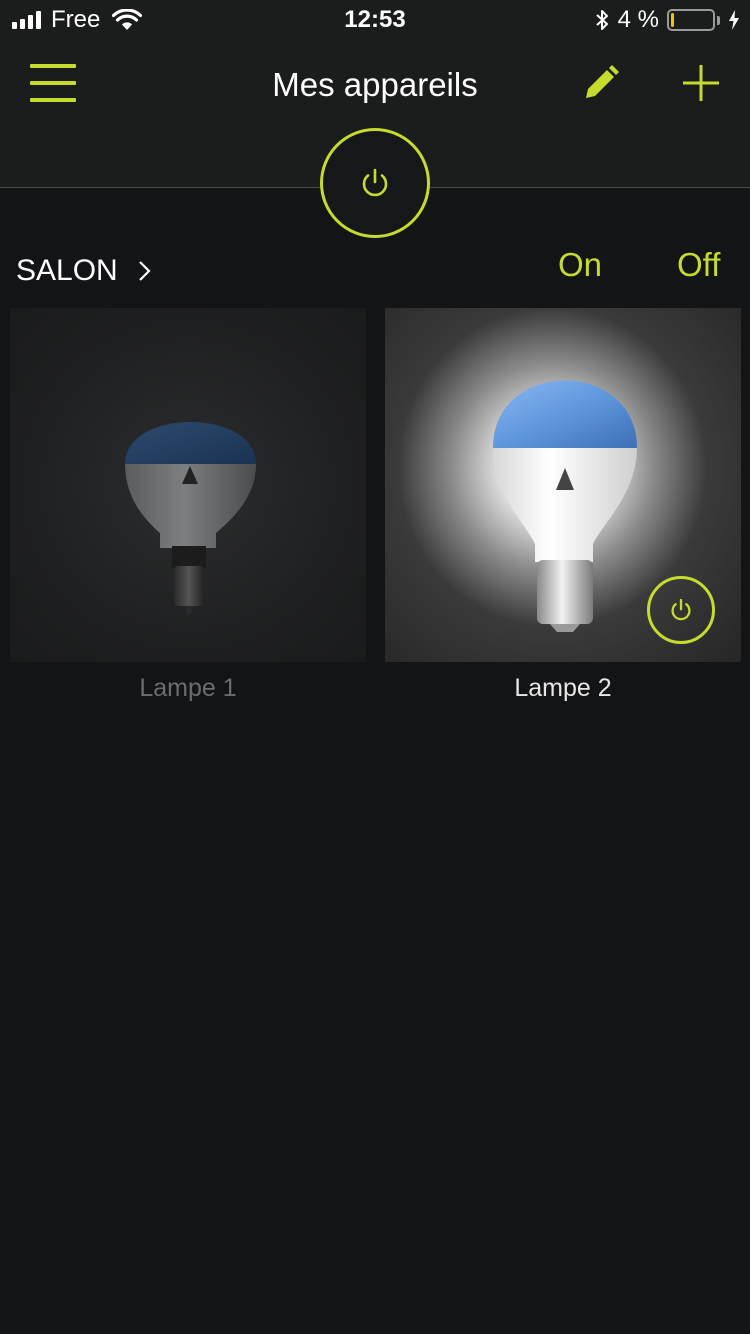 This screenshot has height=1334, width=750. I want to click on page-title: Mes appareils, so click(375, 84).